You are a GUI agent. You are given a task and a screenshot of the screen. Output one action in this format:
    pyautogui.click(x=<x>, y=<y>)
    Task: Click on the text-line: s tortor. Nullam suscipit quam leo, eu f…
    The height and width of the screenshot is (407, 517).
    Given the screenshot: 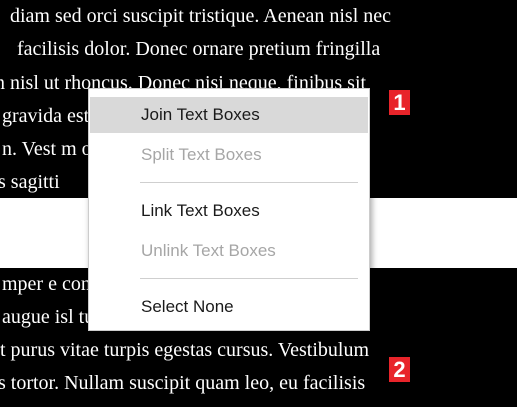 What is the action you would take?
    pyautogui.click(x=183, y=383)
    